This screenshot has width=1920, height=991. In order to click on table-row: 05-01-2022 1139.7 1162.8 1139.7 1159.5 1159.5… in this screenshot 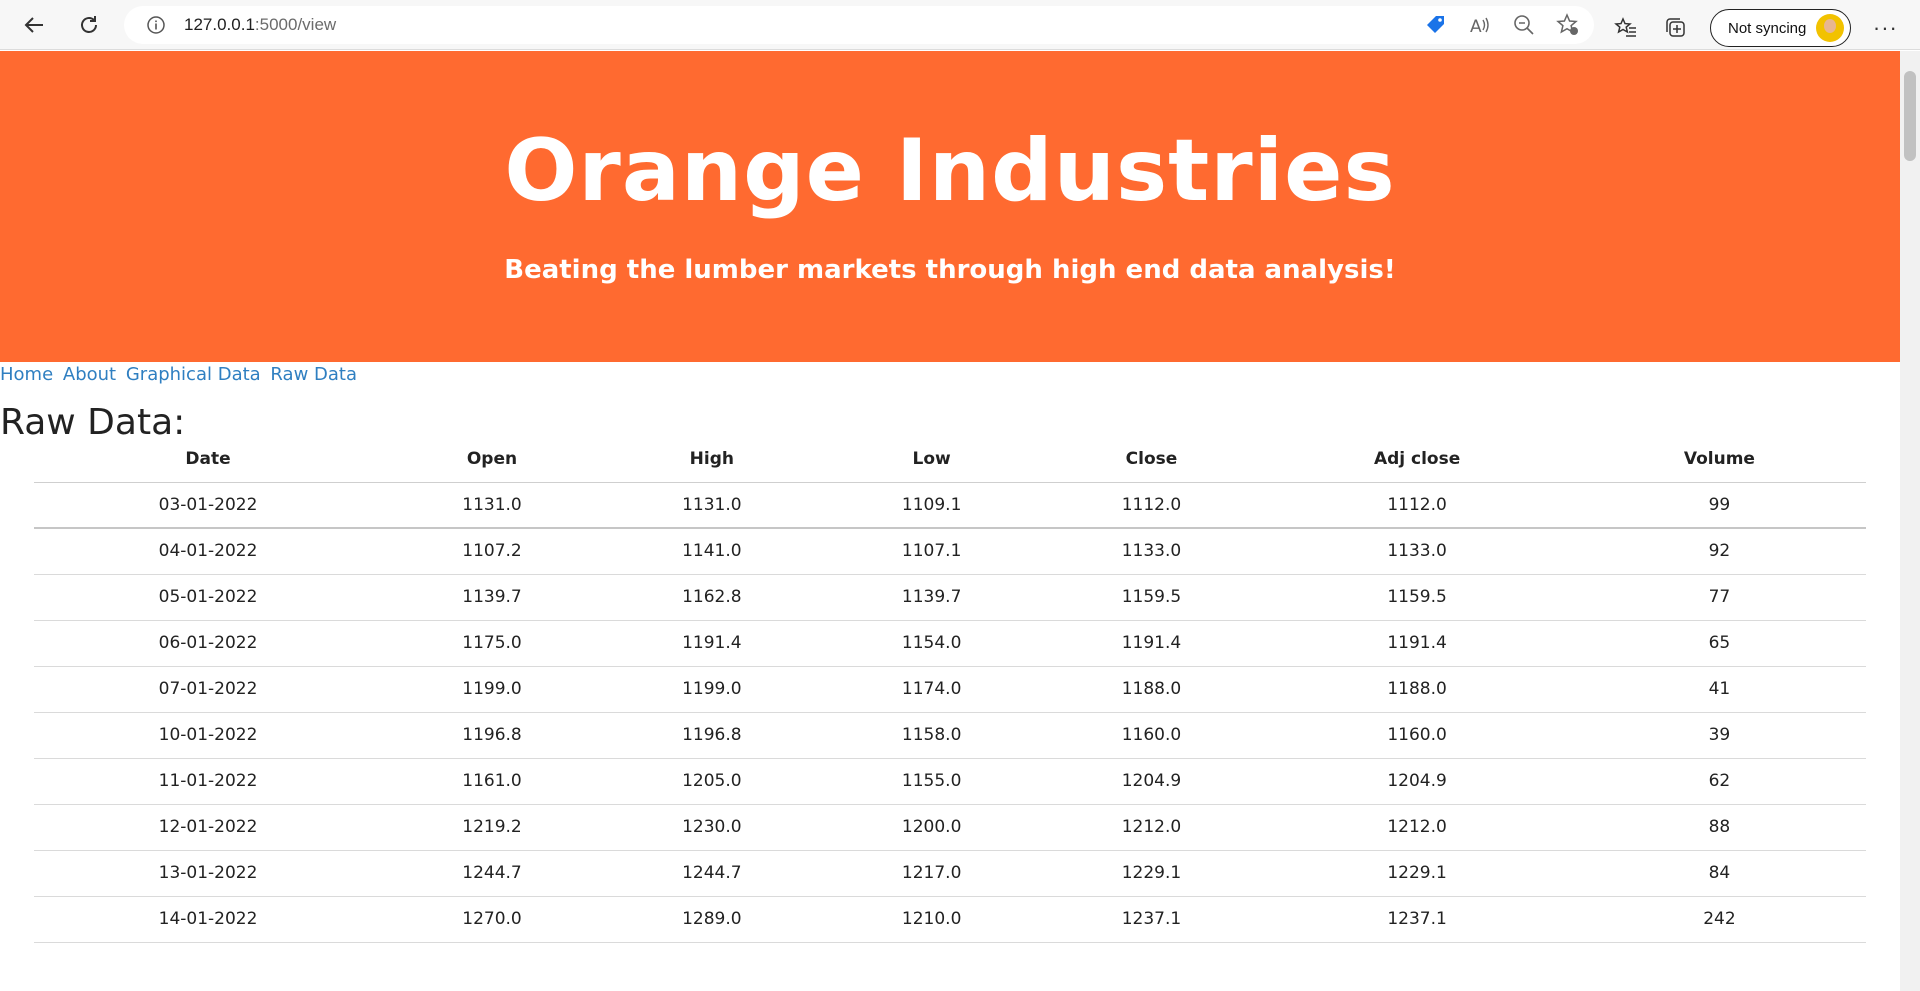, I will do `click(950, 597)`.